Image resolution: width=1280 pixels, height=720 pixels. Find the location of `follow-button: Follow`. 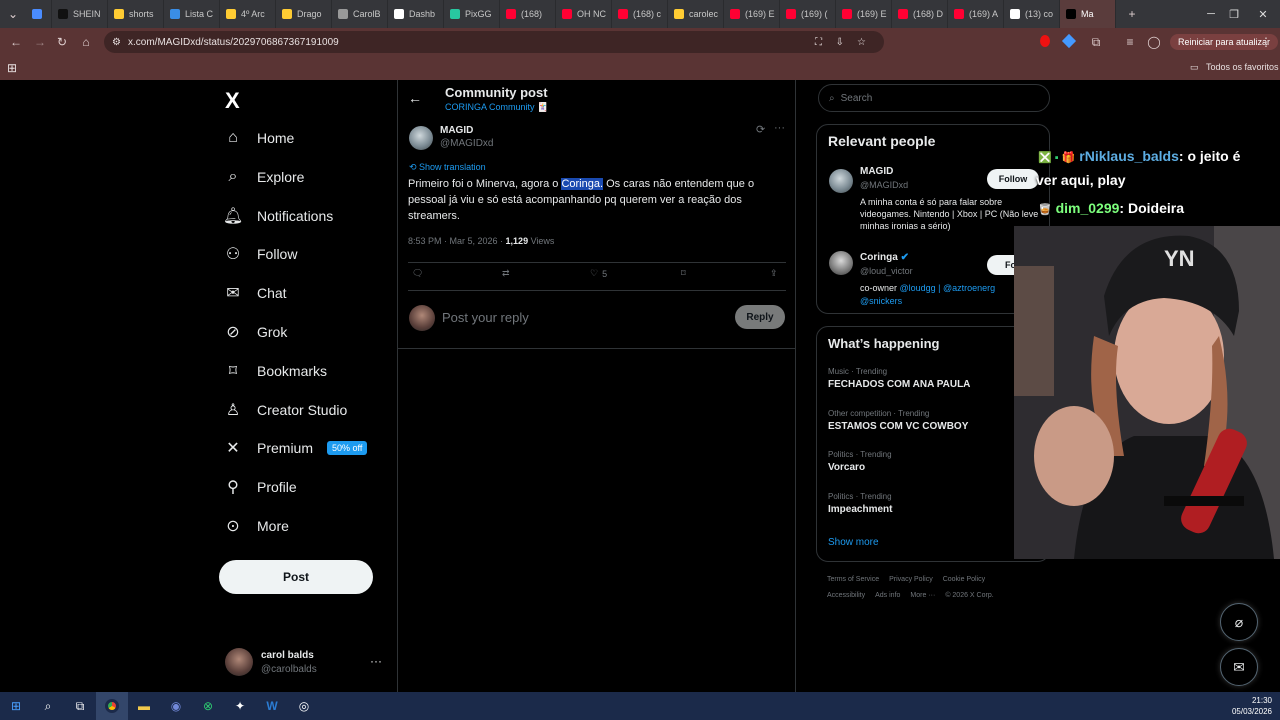

follow-button: Follow is located at coordinates (1013, 179).